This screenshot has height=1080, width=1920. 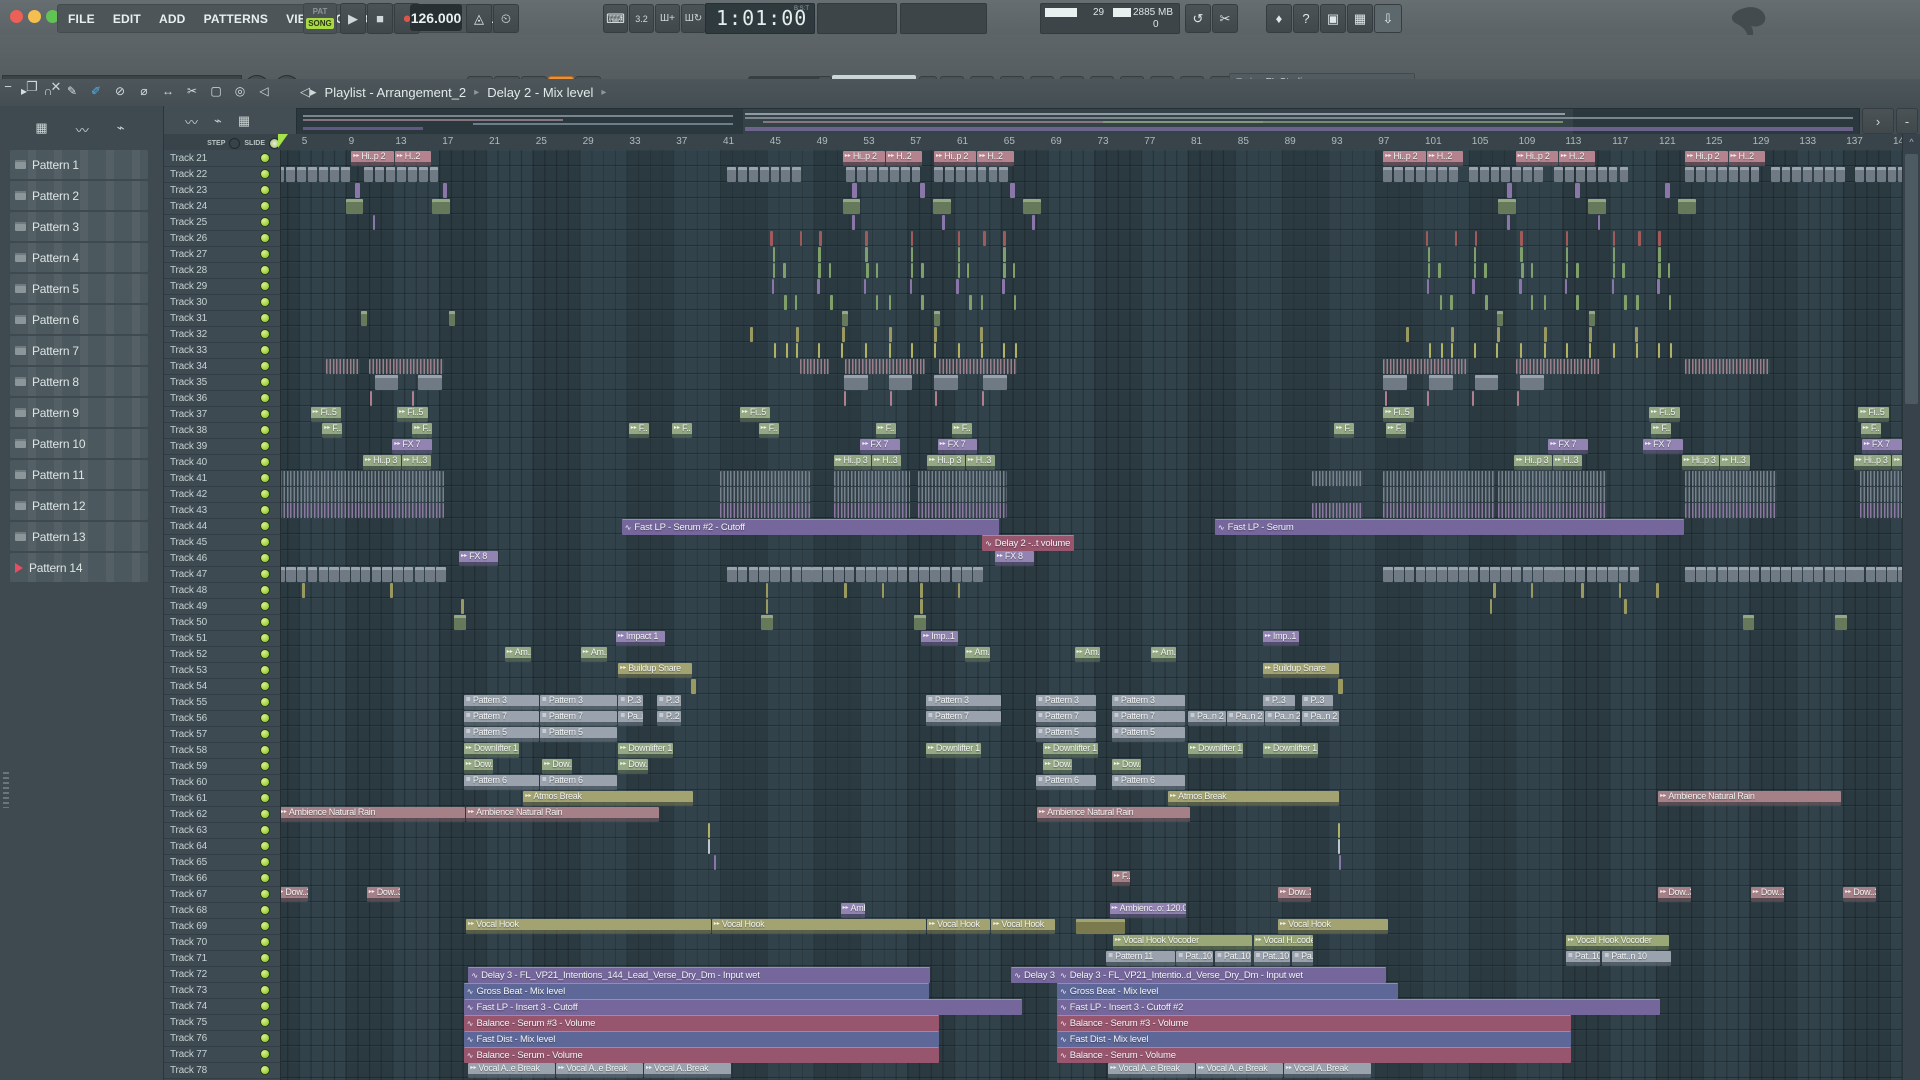 I want to click on audio-clip: ▸▸Dow..2, so click(x=1126, y=766).